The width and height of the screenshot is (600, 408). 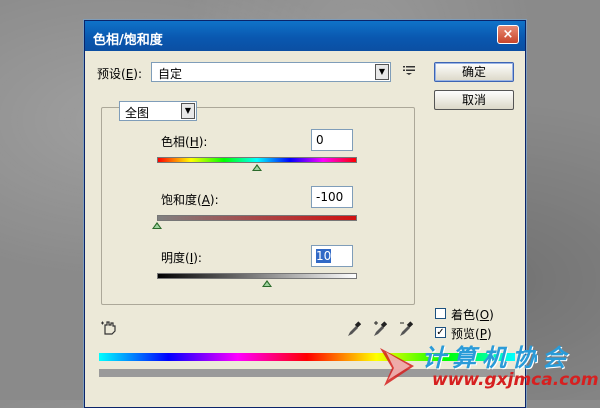 I want to click on close-button: ×, so click(x=508, y=34).